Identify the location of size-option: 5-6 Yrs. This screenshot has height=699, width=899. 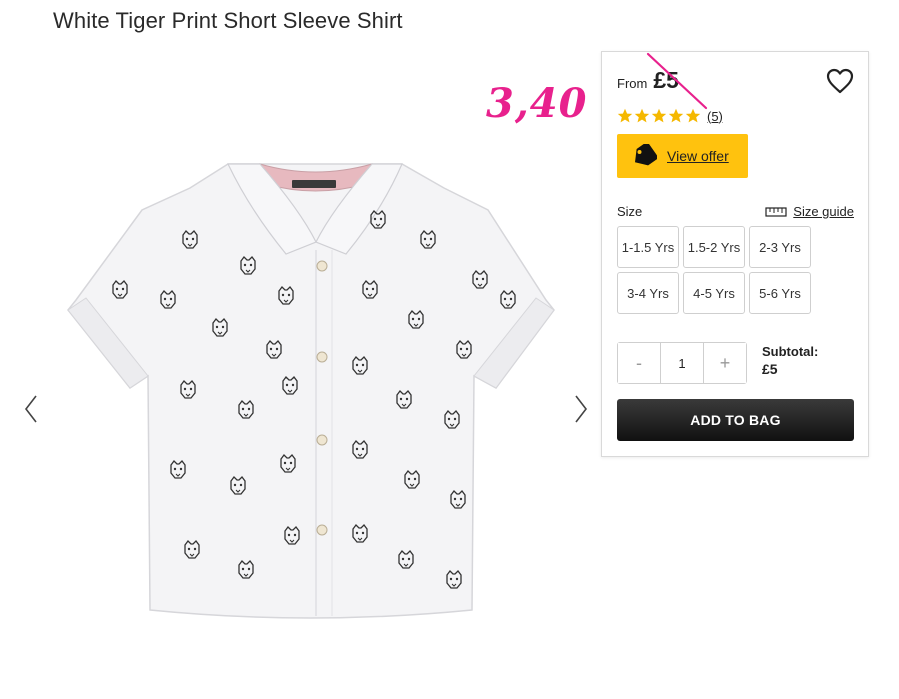
(780, 293).